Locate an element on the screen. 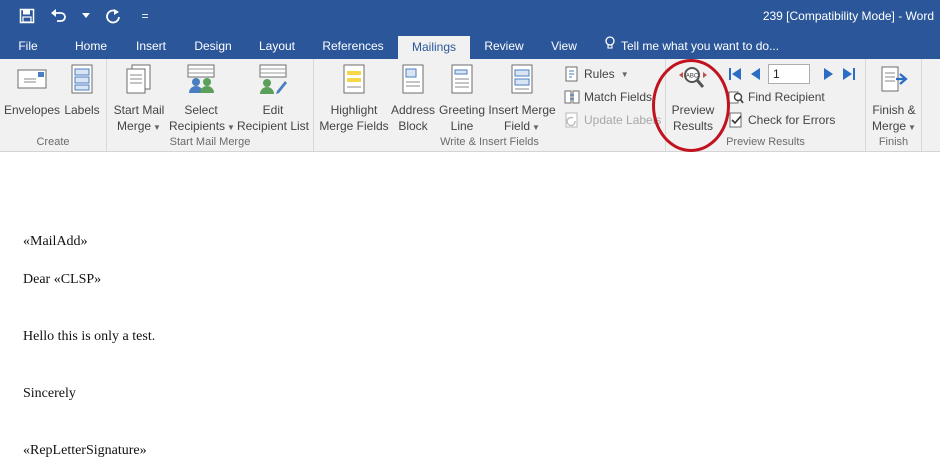 Image resolution: width=940 pixels, height=474 pixels. highlight-merge-fields-button: Highlight Merge Fields is located at coordinates (354, 98).